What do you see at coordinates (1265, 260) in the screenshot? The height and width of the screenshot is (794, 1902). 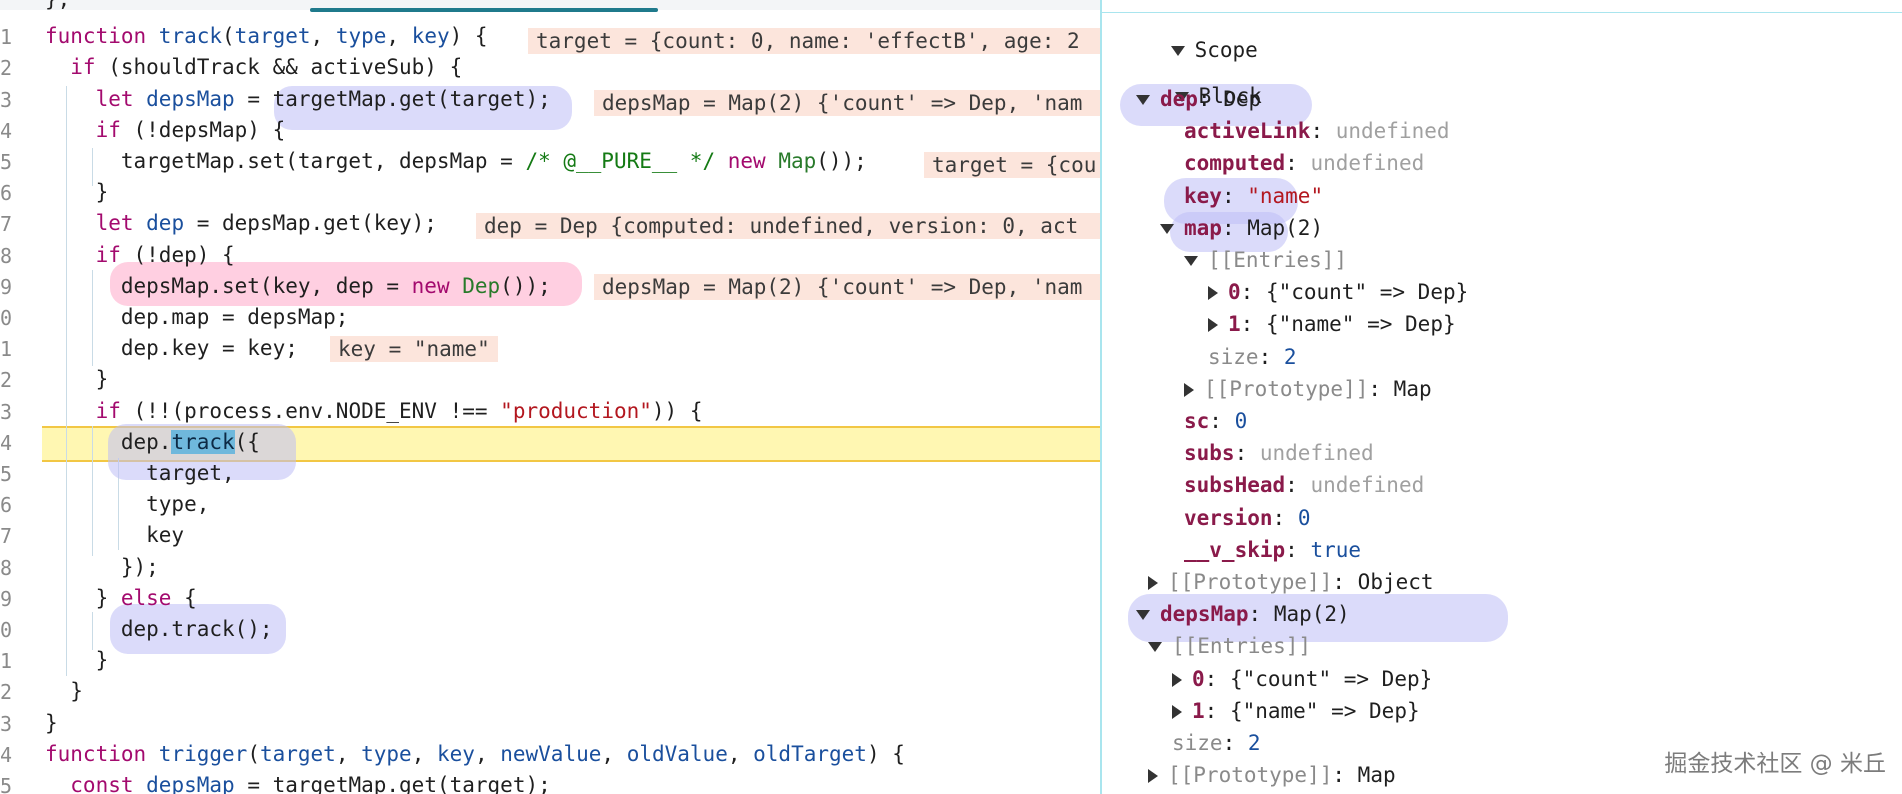 I see `scope-property-entries1: [[Entries]]` at bounding box center [1265, 260].